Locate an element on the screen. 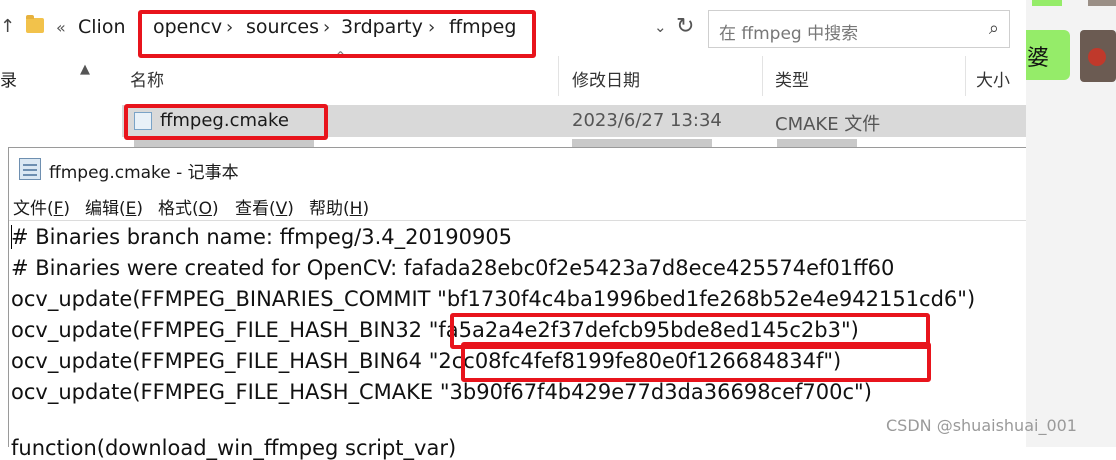 This screenshot has height=460, width=1116. highlight-hash-bin64 is located at coordinates (696, 362).